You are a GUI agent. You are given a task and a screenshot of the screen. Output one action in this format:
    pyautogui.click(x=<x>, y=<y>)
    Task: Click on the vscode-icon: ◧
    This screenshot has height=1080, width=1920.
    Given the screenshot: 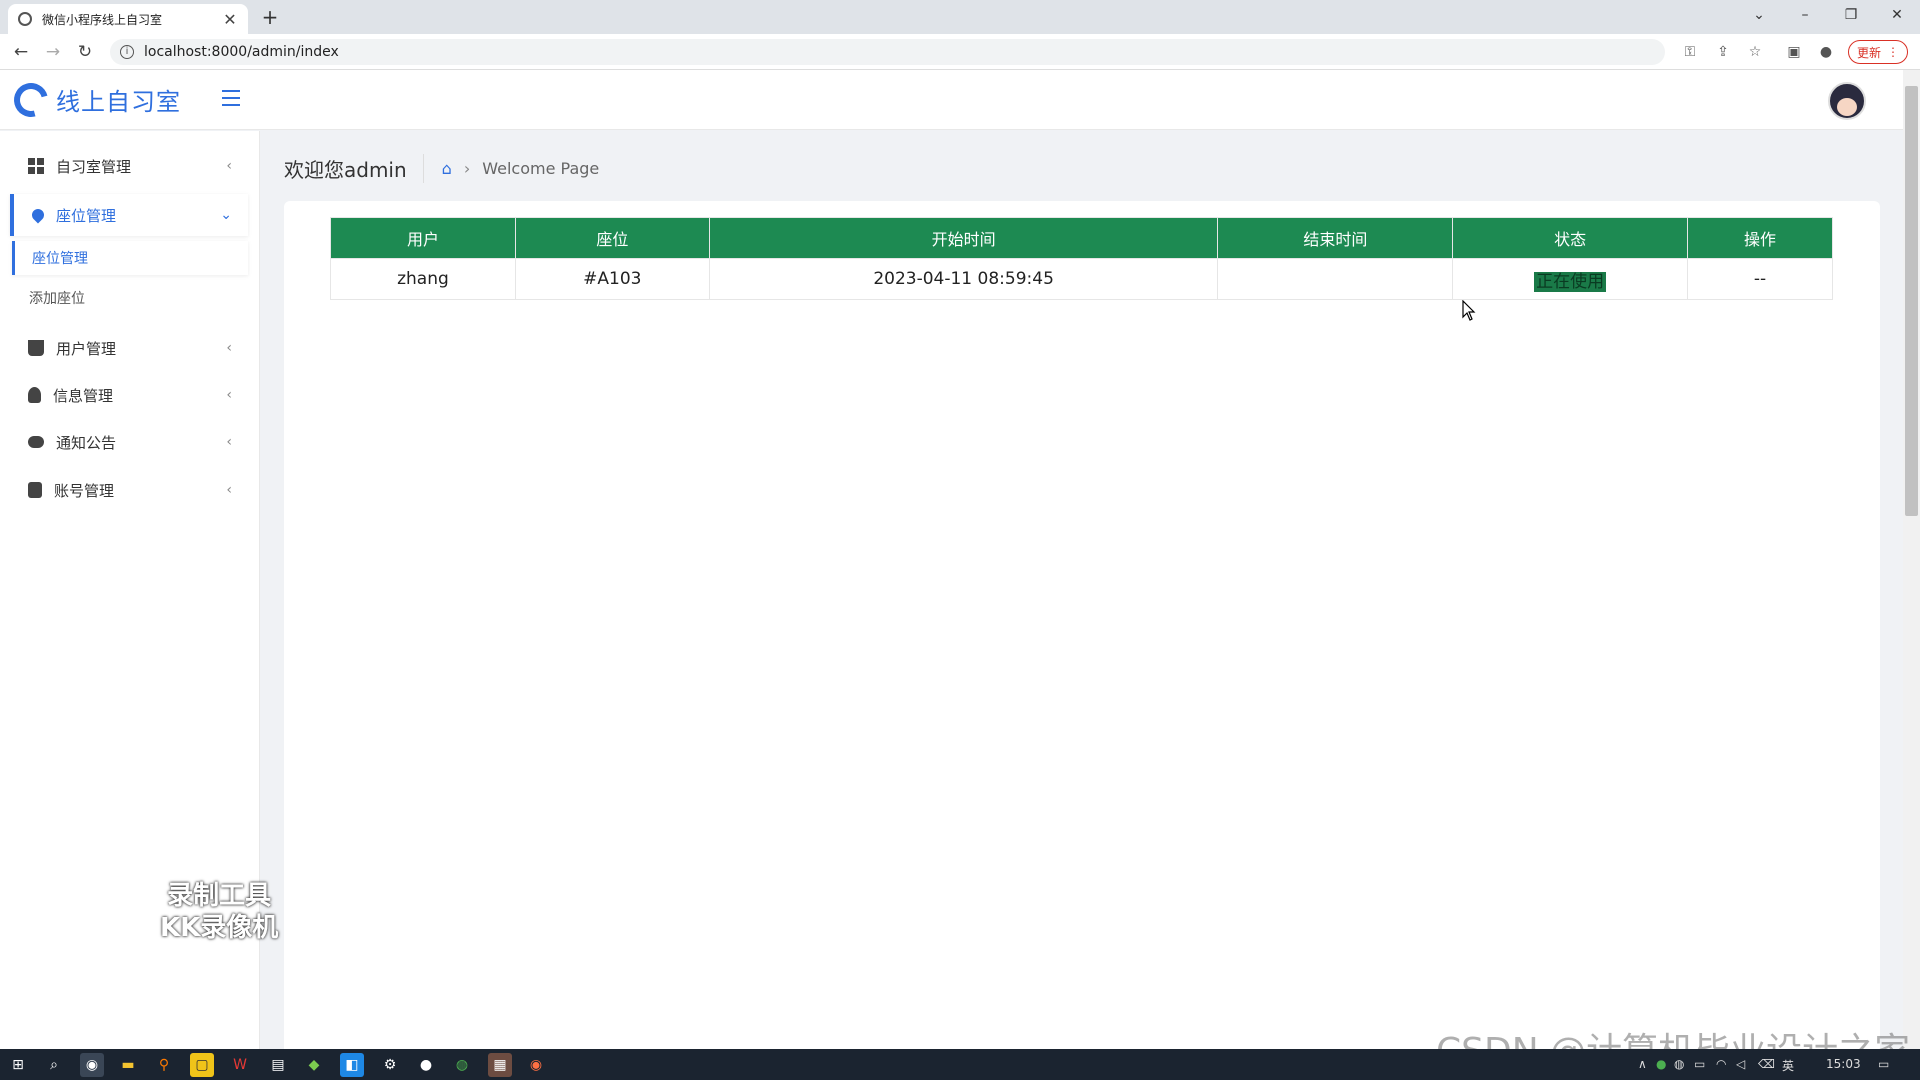 What is the action you would take?
    pyautogui.click(x=352, y=1065)
    